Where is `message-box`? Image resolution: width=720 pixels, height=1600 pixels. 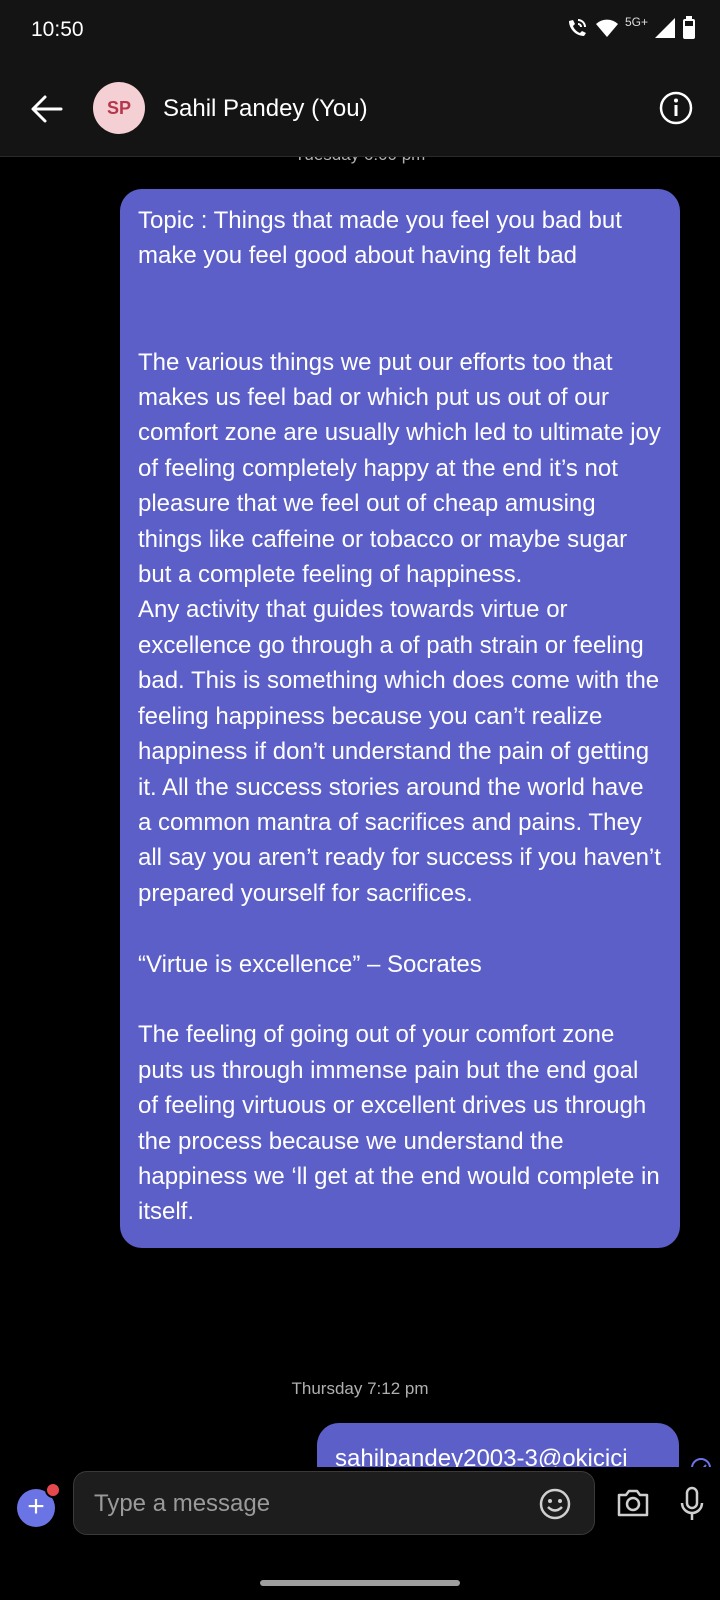
message-box is located at coordinates (334, 1503).